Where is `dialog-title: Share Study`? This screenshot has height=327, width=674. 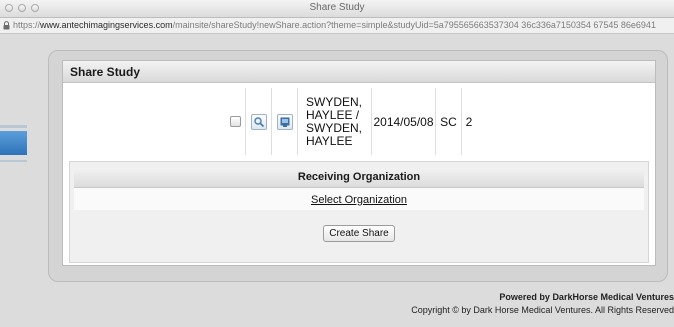 dialog-title: Share Study is located at coordinates (105, 72).